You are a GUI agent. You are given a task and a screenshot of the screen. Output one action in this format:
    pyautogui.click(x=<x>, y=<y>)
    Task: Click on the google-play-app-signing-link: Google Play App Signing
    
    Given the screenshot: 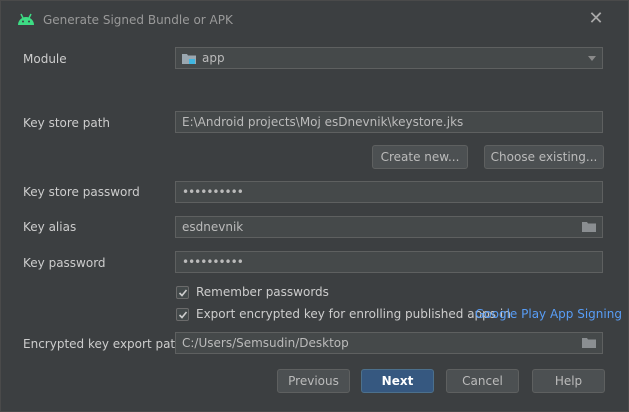 What is the action you would take?
    pyautogui.click(x=548, y=314)
    